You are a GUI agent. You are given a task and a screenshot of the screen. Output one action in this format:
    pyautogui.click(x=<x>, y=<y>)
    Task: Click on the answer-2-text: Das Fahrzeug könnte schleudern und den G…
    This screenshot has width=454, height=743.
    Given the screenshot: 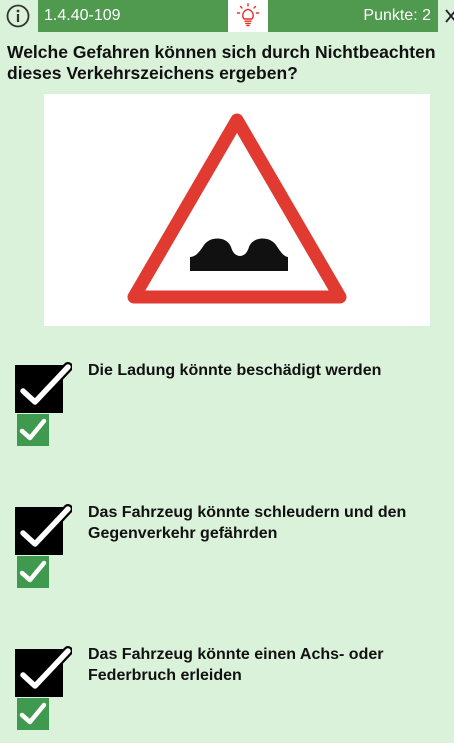 What is the action you would take?
    pyautogui.click(x=247, y=523)
    